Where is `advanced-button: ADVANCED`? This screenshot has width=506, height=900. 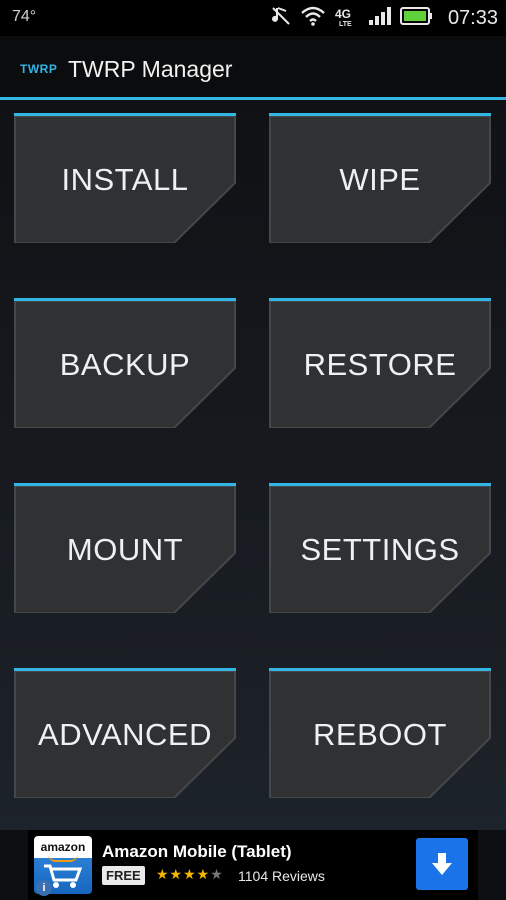
advanced-button: ADVANCED is located at coordinates (125, 733).